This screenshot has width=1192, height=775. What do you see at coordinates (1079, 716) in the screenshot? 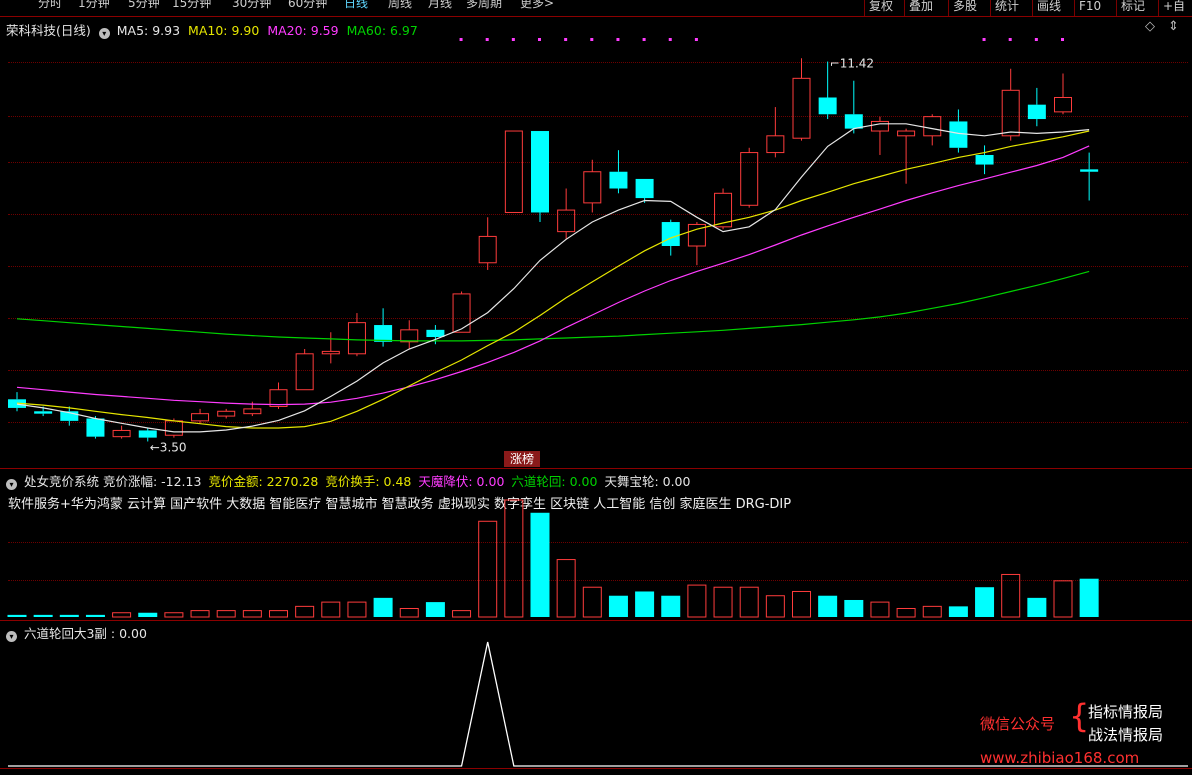
I see `watermark-brace: {` at bounding box center [1079, 716].